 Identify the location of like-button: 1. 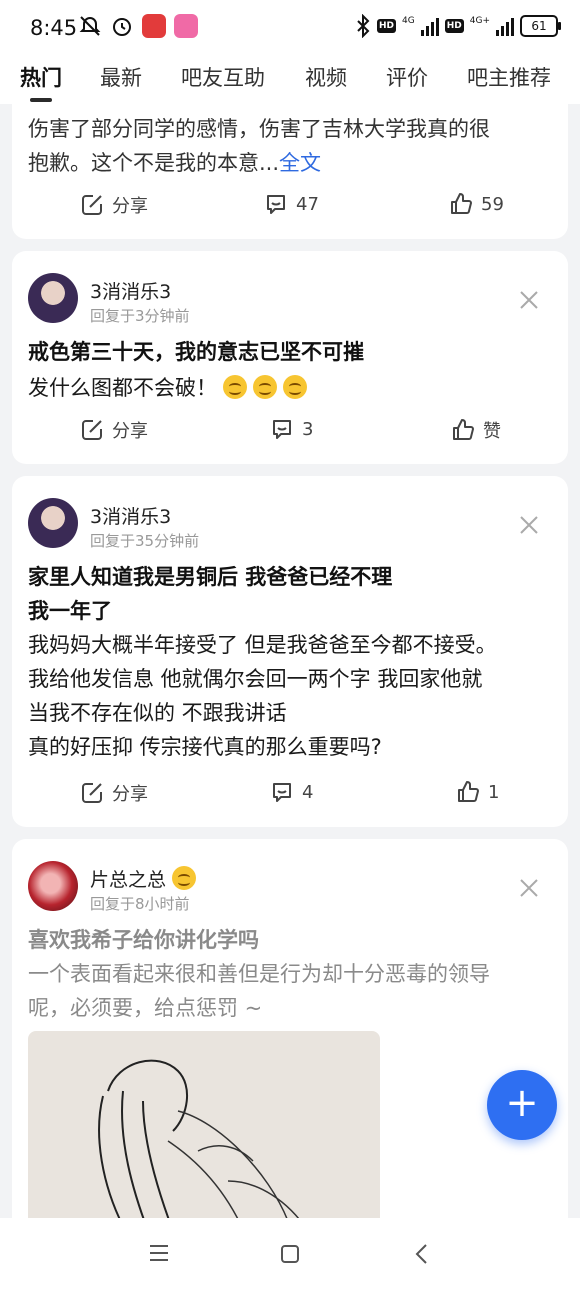
(477, 792).